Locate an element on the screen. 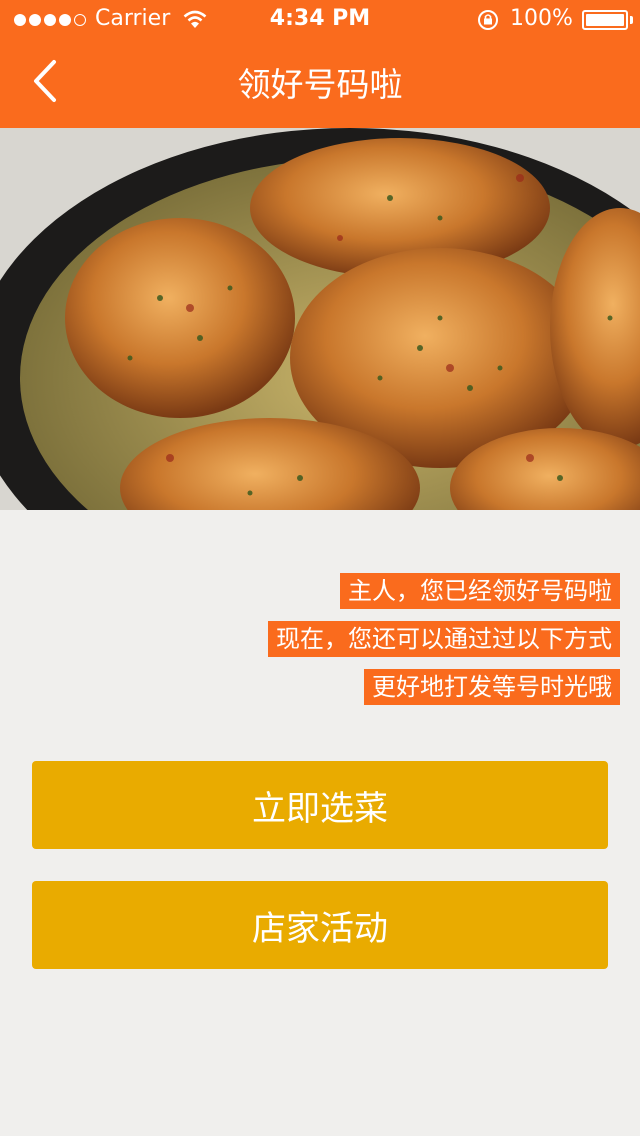 The width and height of the screenshot is (640, 1136). status-bar: Carrier 4:34 PM 100% is located at coordinates (320, 20).